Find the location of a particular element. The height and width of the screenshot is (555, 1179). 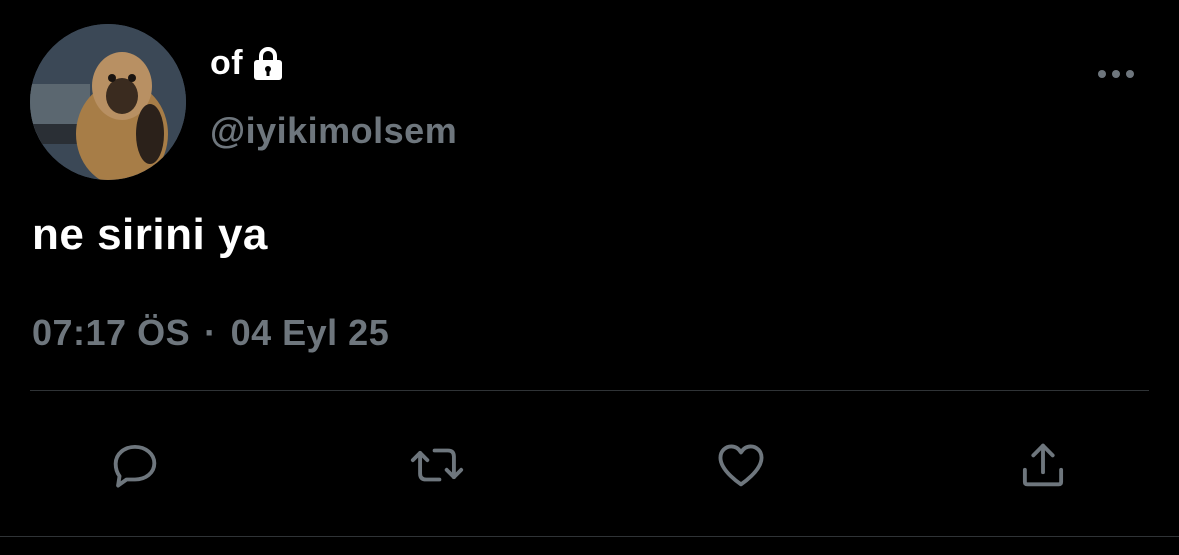

tweet-time: 07:17 ÖS is located at coordinates (111, 332).